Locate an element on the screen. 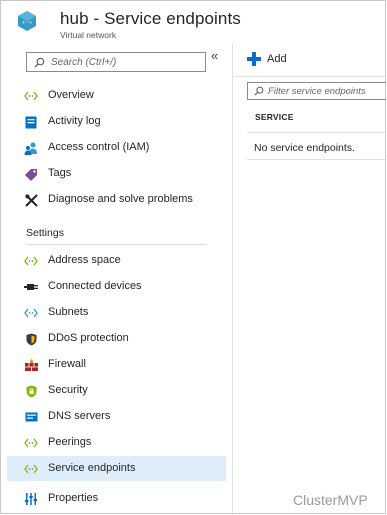  menu-item-label: DDoS protection is located at coordinates (88, 338).